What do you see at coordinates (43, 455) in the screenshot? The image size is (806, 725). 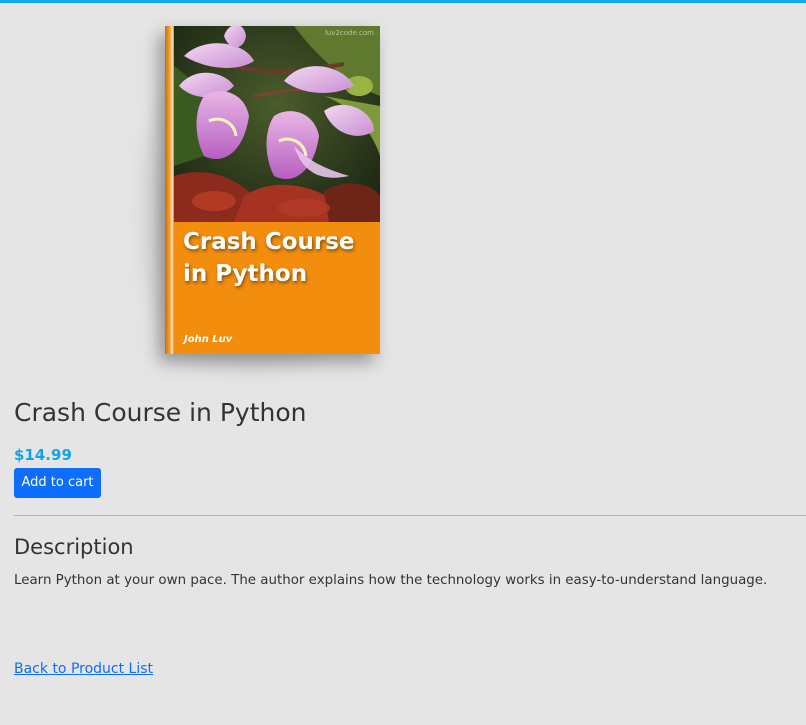 I see `product-price: $14.99` at bounding box center [43, 455].